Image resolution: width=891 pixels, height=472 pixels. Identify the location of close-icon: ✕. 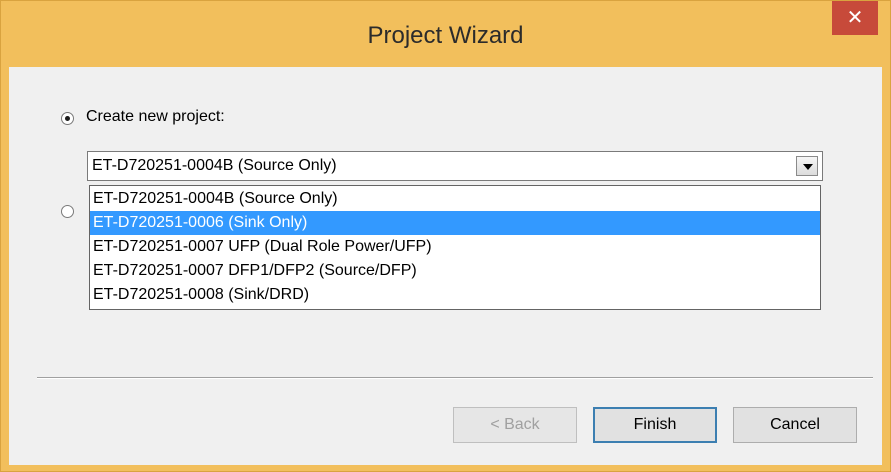
(855, 17).